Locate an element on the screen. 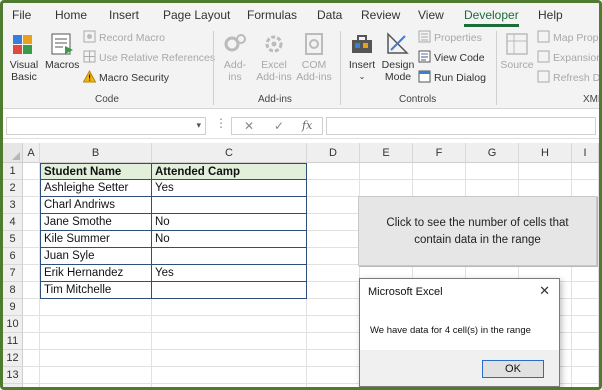 The width and height of the screenshot is (602, 390). row-header: 2 is located at coordinates (13, 188).